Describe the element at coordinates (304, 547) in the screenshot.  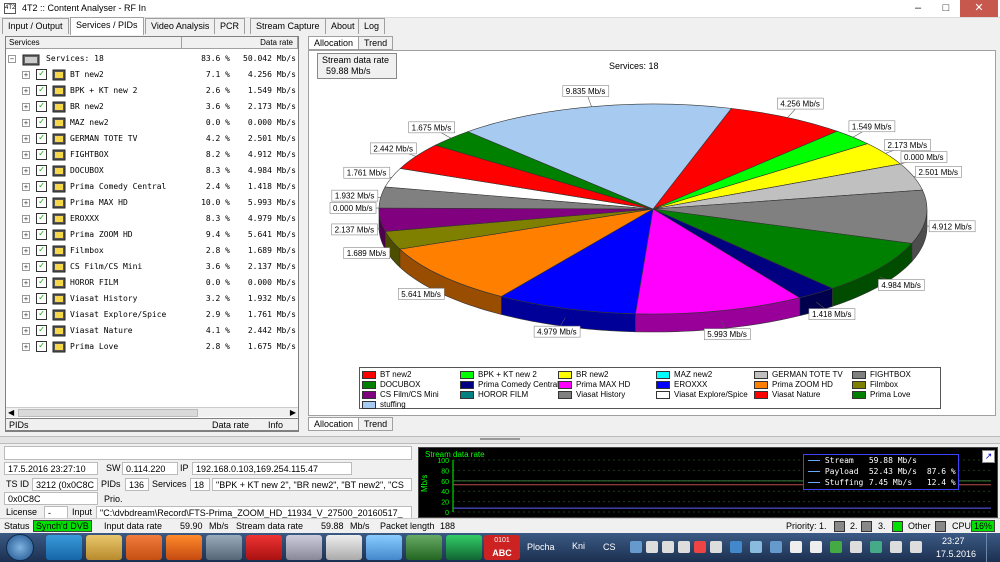
I see `tools-icon` at that location.